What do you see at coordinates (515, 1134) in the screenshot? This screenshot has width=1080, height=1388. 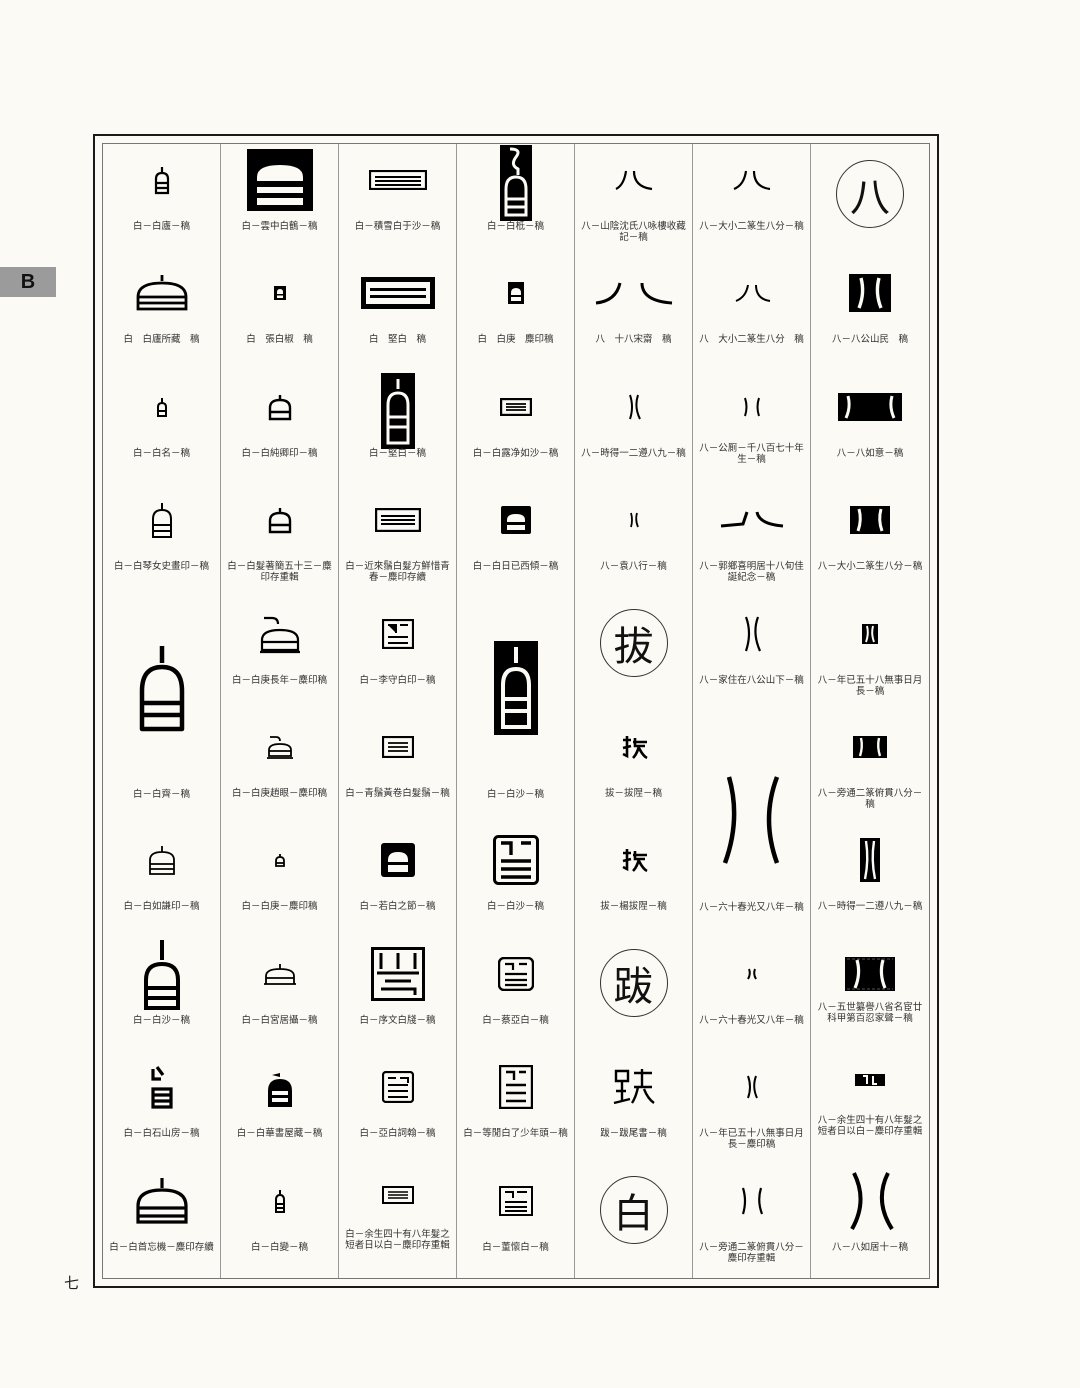 I see `seal-caption: 白－等閒白了少年頭－稿` at bounding box center [515, 1134].